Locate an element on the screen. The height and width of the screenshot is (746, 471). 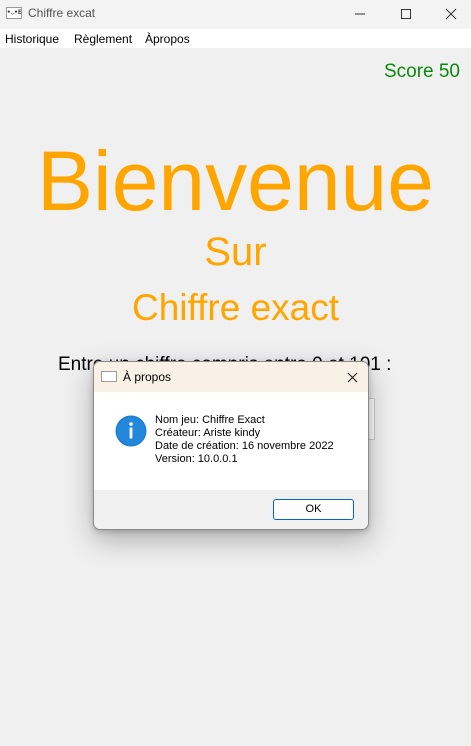
dialog-close-button is located at coordinates (352, 377).